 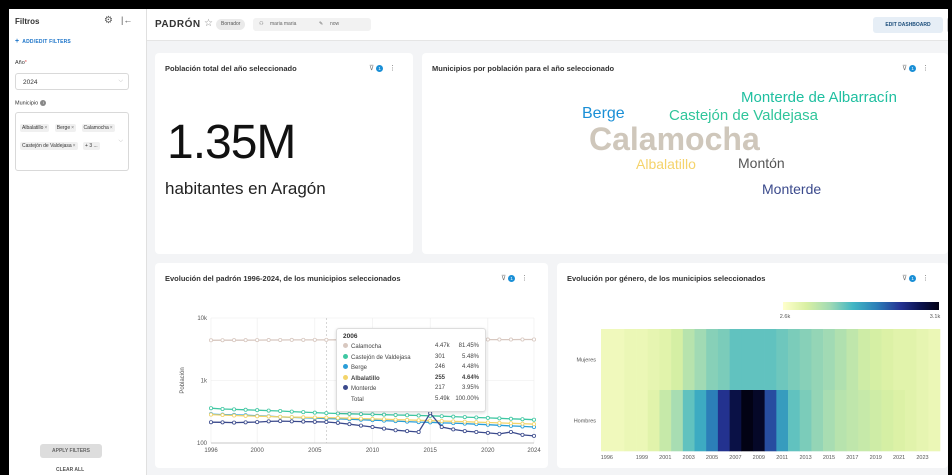 What do you see at coordinates (335, 24) in the screenshot?
I see `modified-time: now` at bounding box center [335, 24].